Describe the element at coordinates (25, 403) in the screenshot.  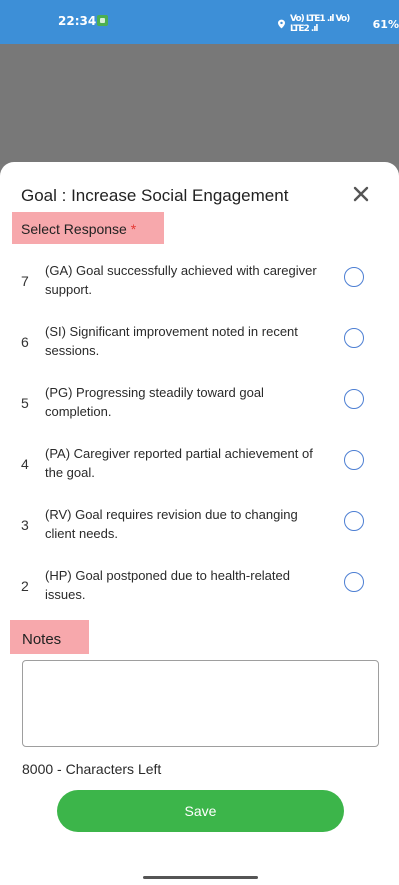
I see `option-score: 5` at that location.